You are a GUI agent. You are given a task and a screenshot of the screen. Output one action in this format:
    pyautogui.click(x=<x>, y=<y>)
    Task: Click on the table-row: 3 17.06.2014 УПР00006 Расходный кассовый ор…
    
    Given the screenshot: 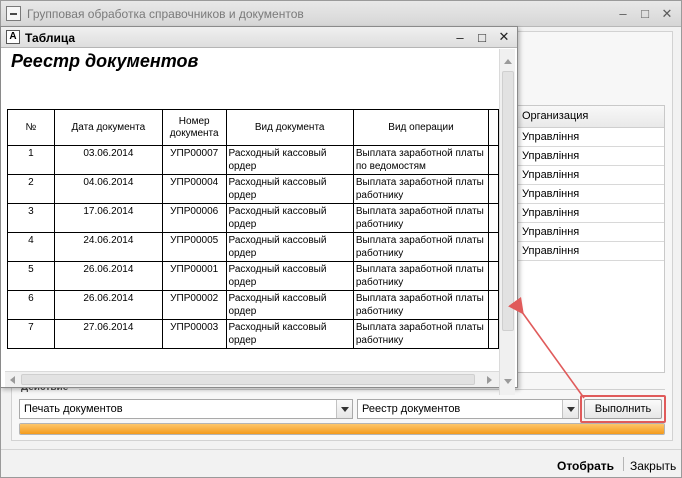 What is the action you would take?
    pyautogui.click(x=253, y=218)
    